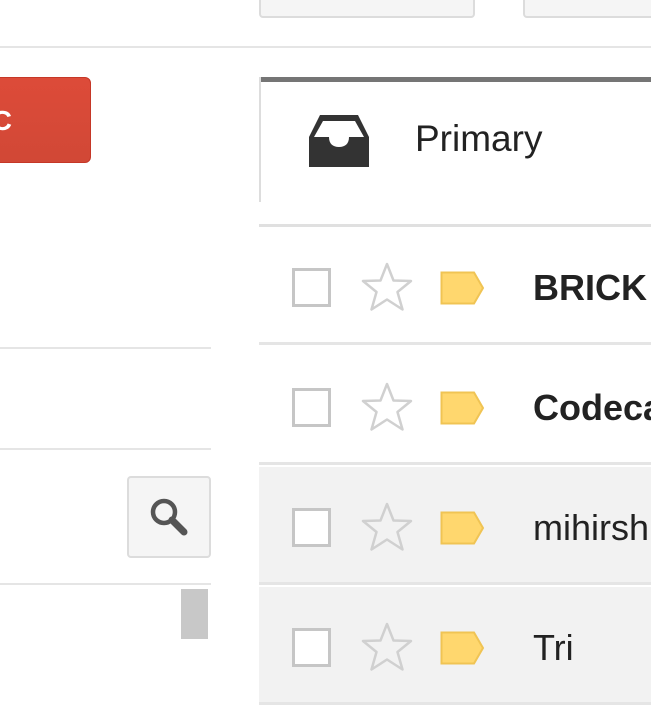 The image size is (651, 705). What do you see at coordinates (6, 120) in the screenshot?
I see `compose-label: C` at bounding box center [6, 120].